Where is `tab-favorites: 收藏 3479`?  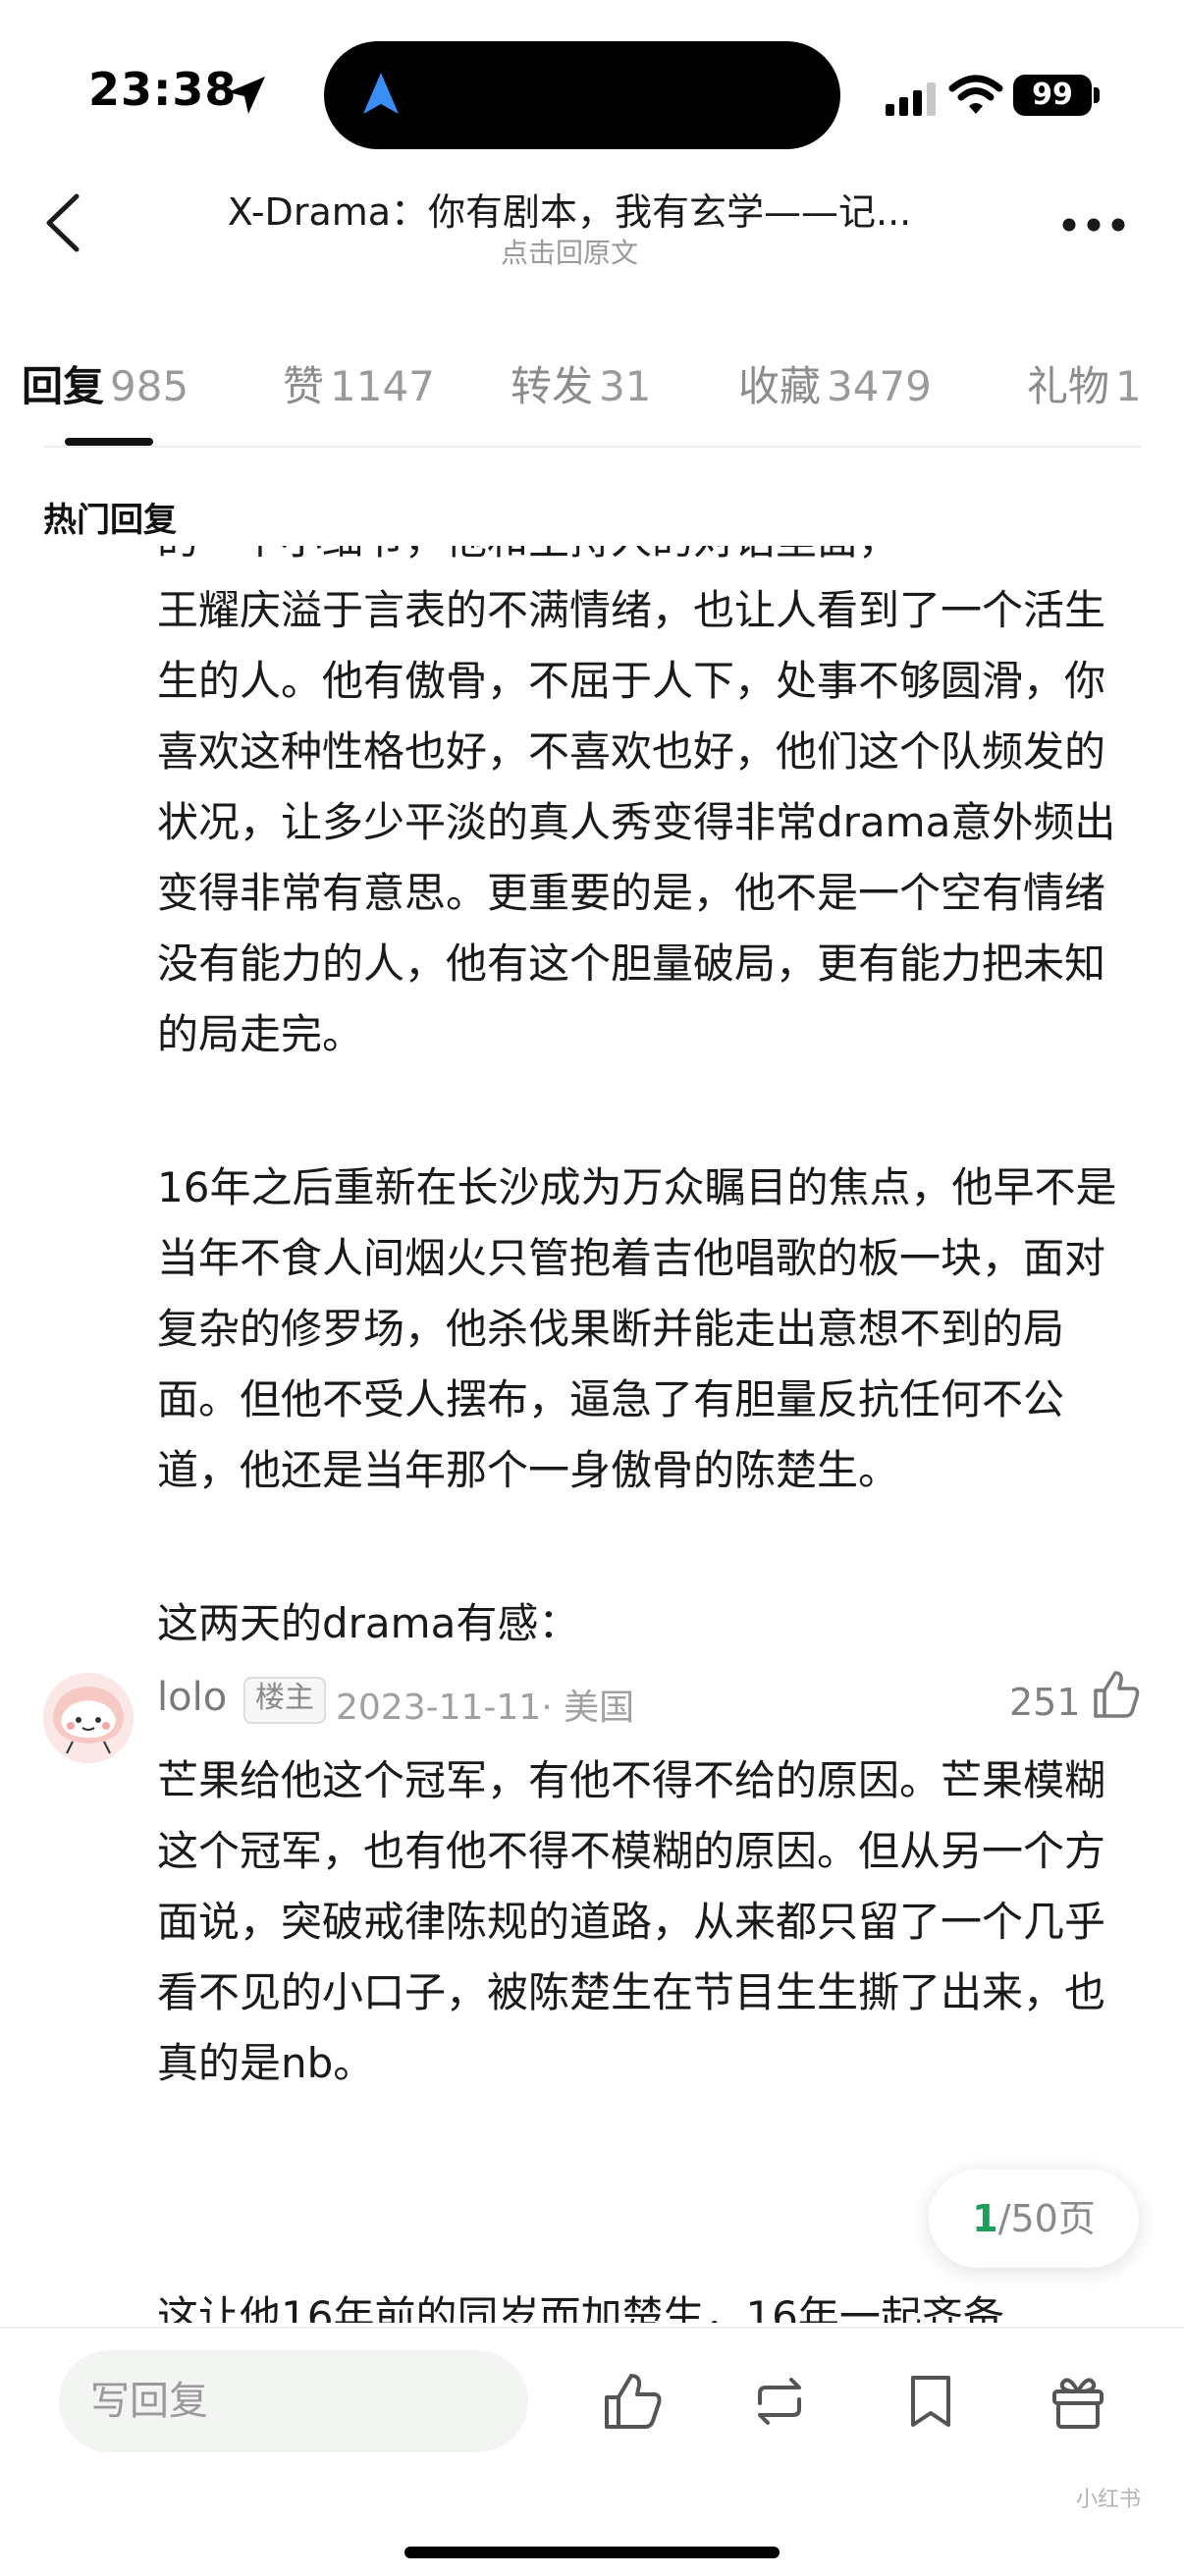 tab-favorites: 收藏 3479 is located at coordinates (835, 383).